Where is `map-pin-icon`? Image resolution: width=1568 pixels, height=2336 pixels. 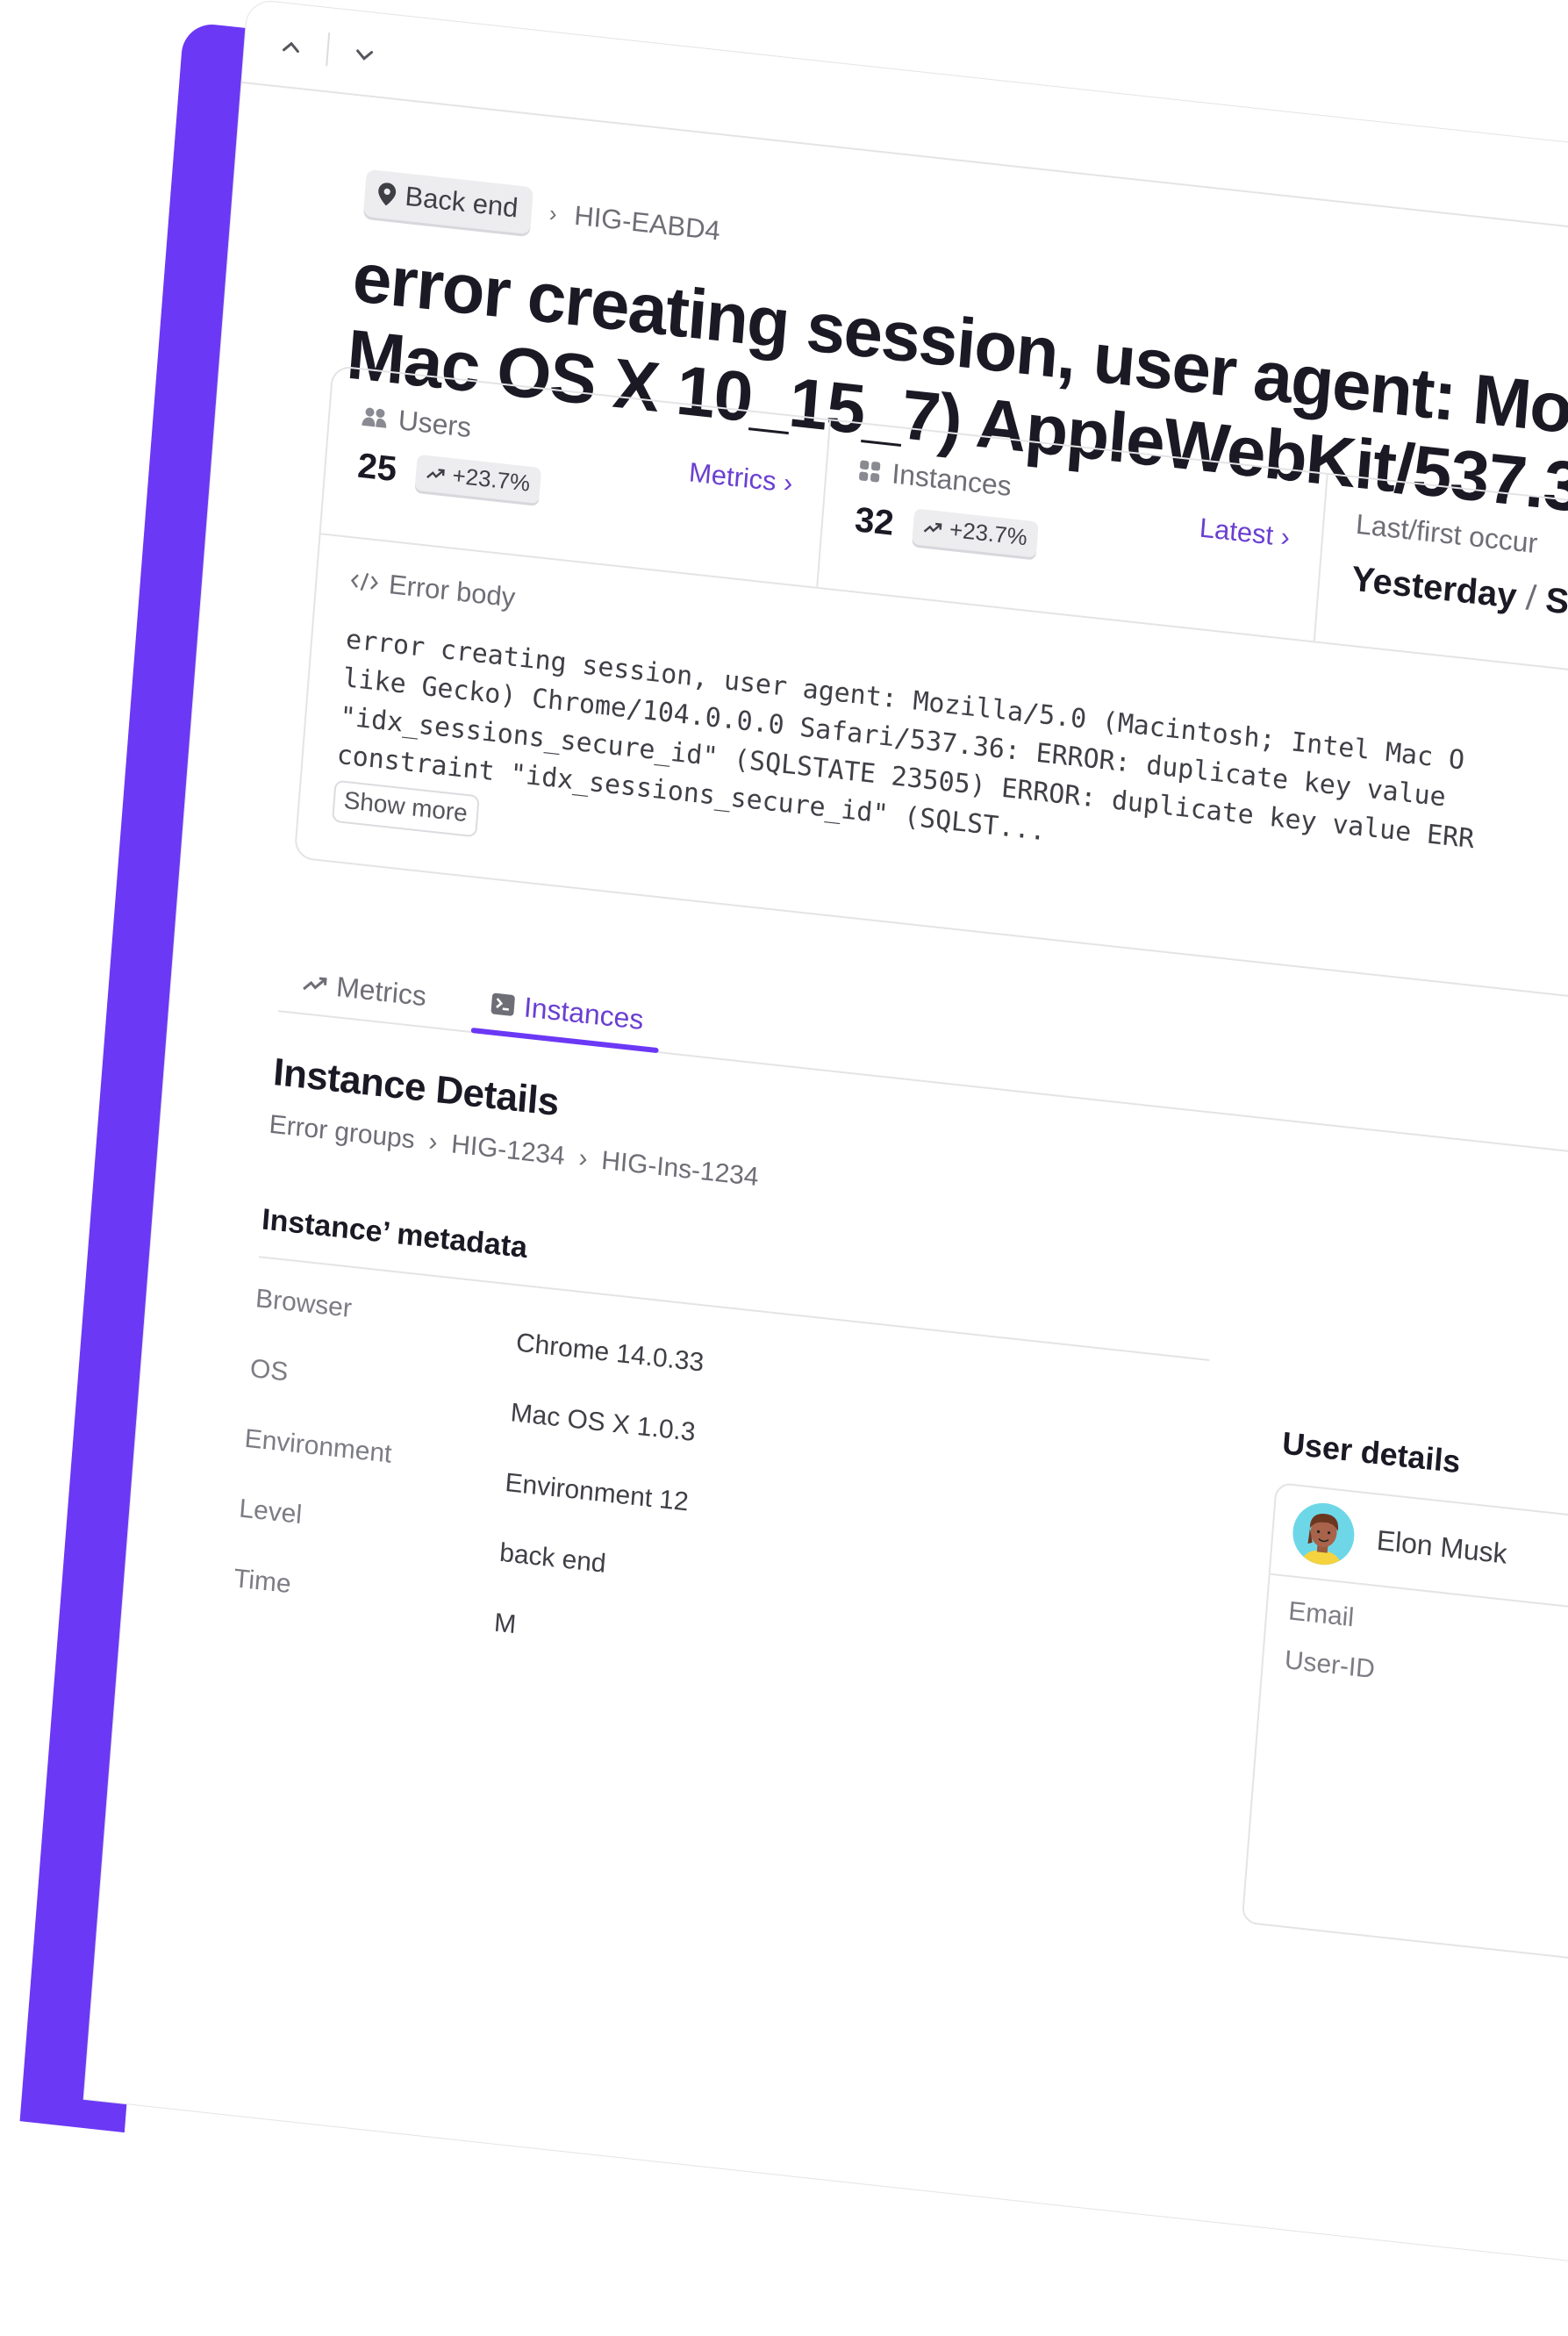
map-pin-icon is located at coordinates (386, 194).